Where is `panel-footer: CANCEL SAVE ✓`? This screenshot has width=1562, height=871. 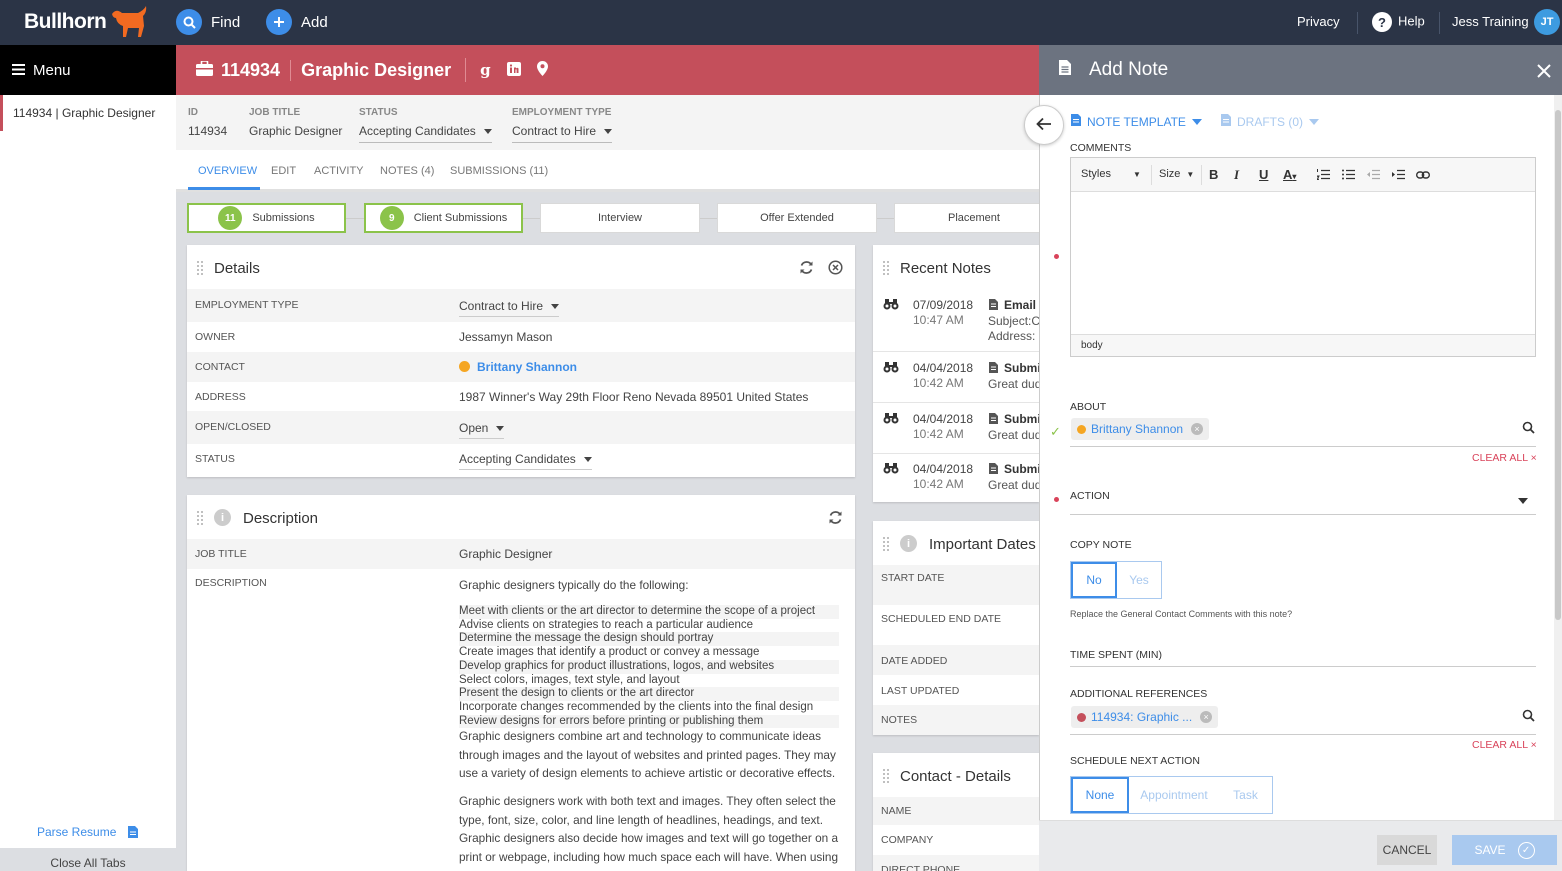 panel-footer: CANCEL SAVE ✓ is located at coordinates (1300, 845).